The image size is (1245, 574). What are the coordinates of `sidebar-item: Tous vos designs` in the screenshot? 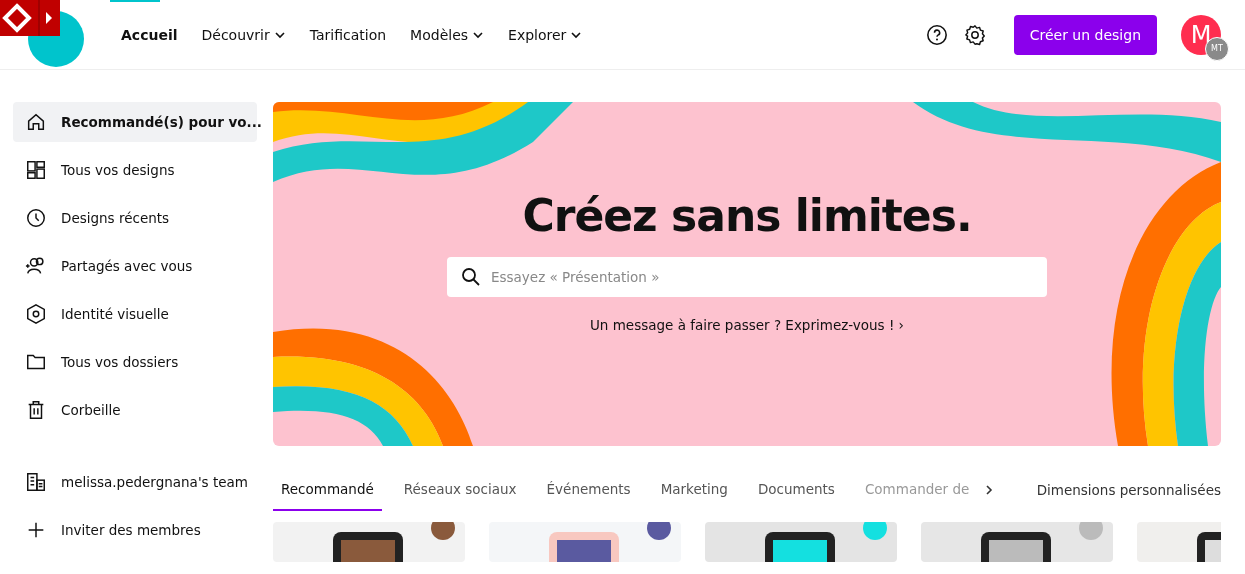 It's located at (135, 170).